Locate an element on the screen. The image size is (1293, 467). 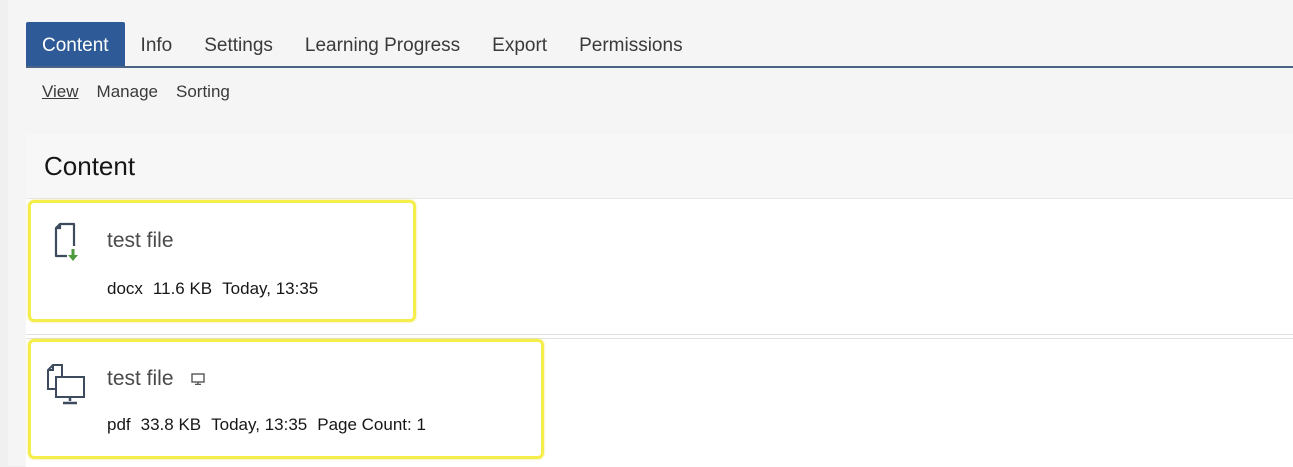
item-properties: docx 11.6 KB Today, 13:35 is located at coordinates (212, 289).